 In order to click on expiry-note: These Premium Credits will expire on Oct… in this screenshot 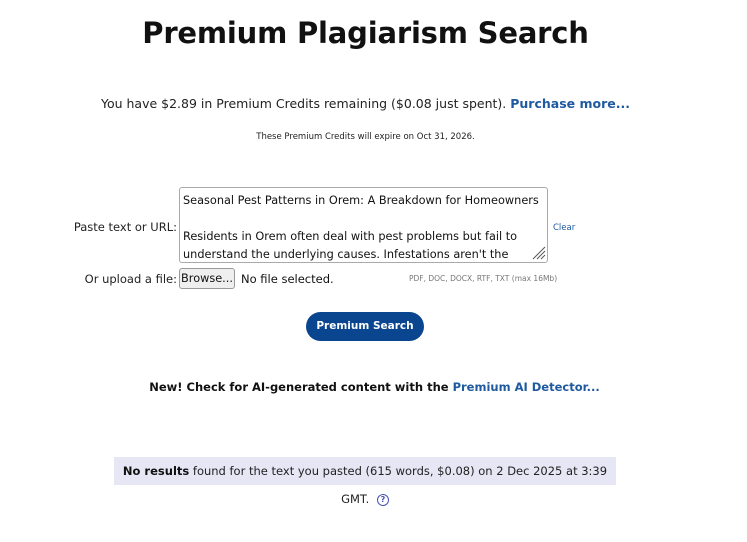, I will do `click(365, 137)`.